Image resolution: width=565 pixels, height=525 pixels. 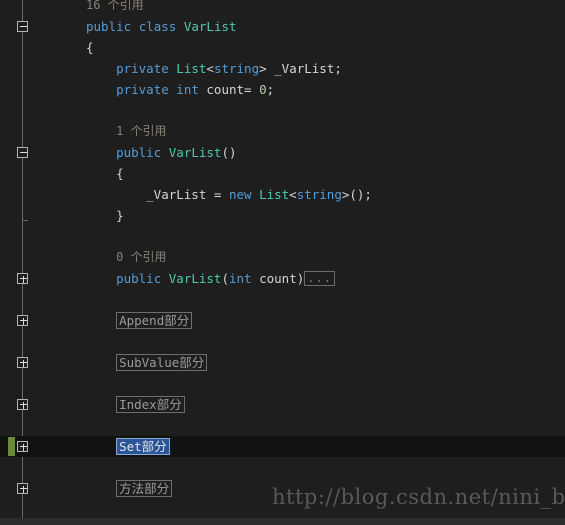 I want to click on code-text: private int count= 0;, so click(x=195, y=89).